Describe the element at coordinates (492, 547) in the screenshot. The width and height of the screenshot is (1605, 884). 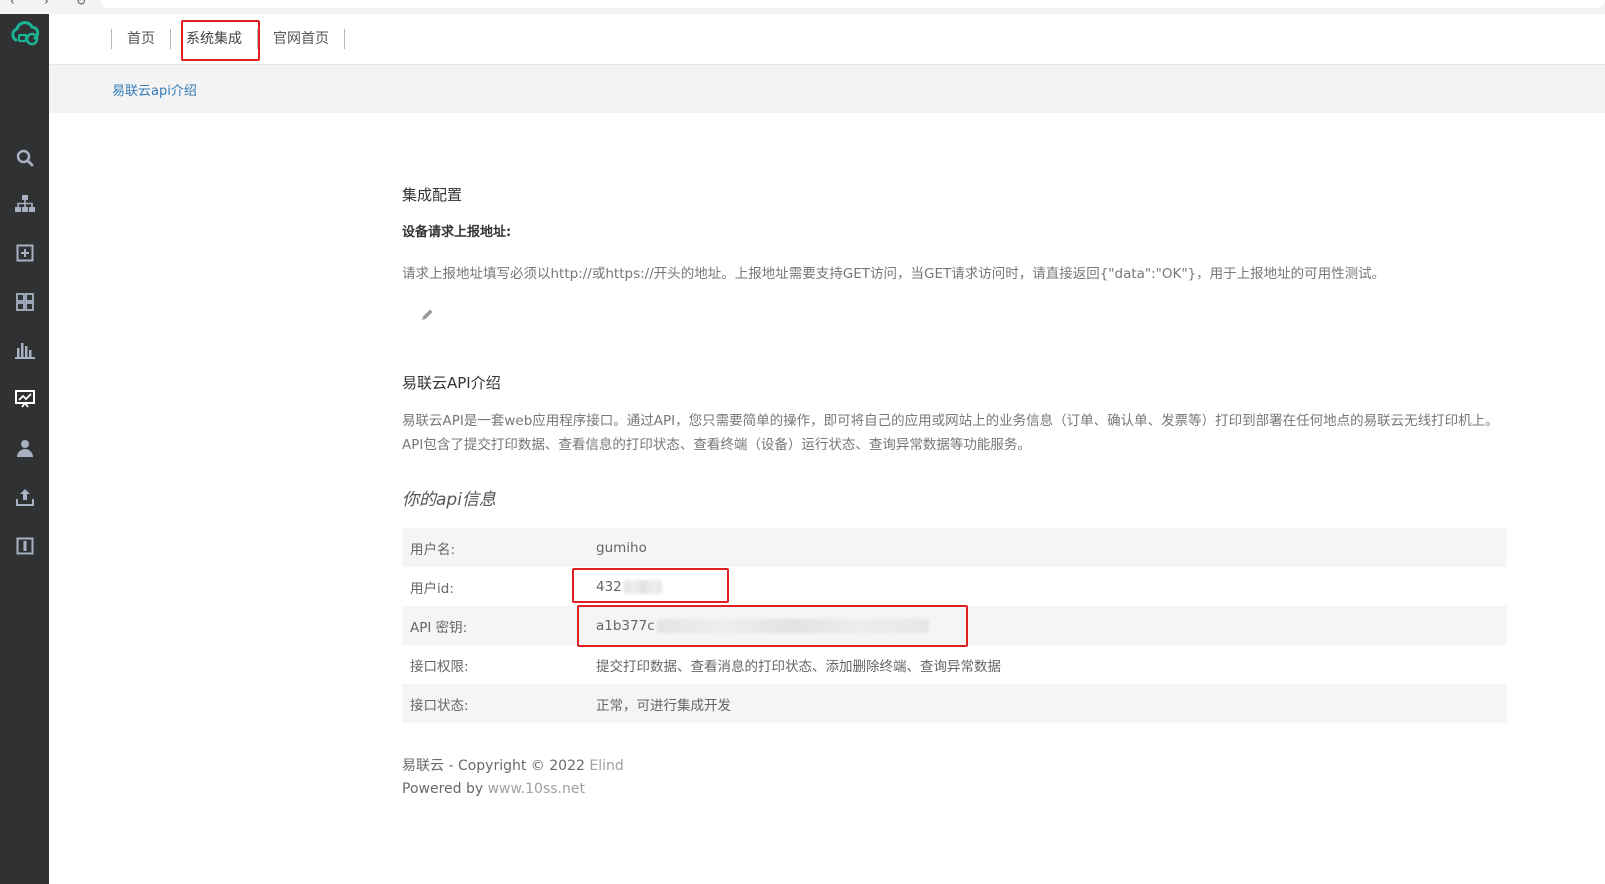
I see `username-key: 用户名:` at that location.